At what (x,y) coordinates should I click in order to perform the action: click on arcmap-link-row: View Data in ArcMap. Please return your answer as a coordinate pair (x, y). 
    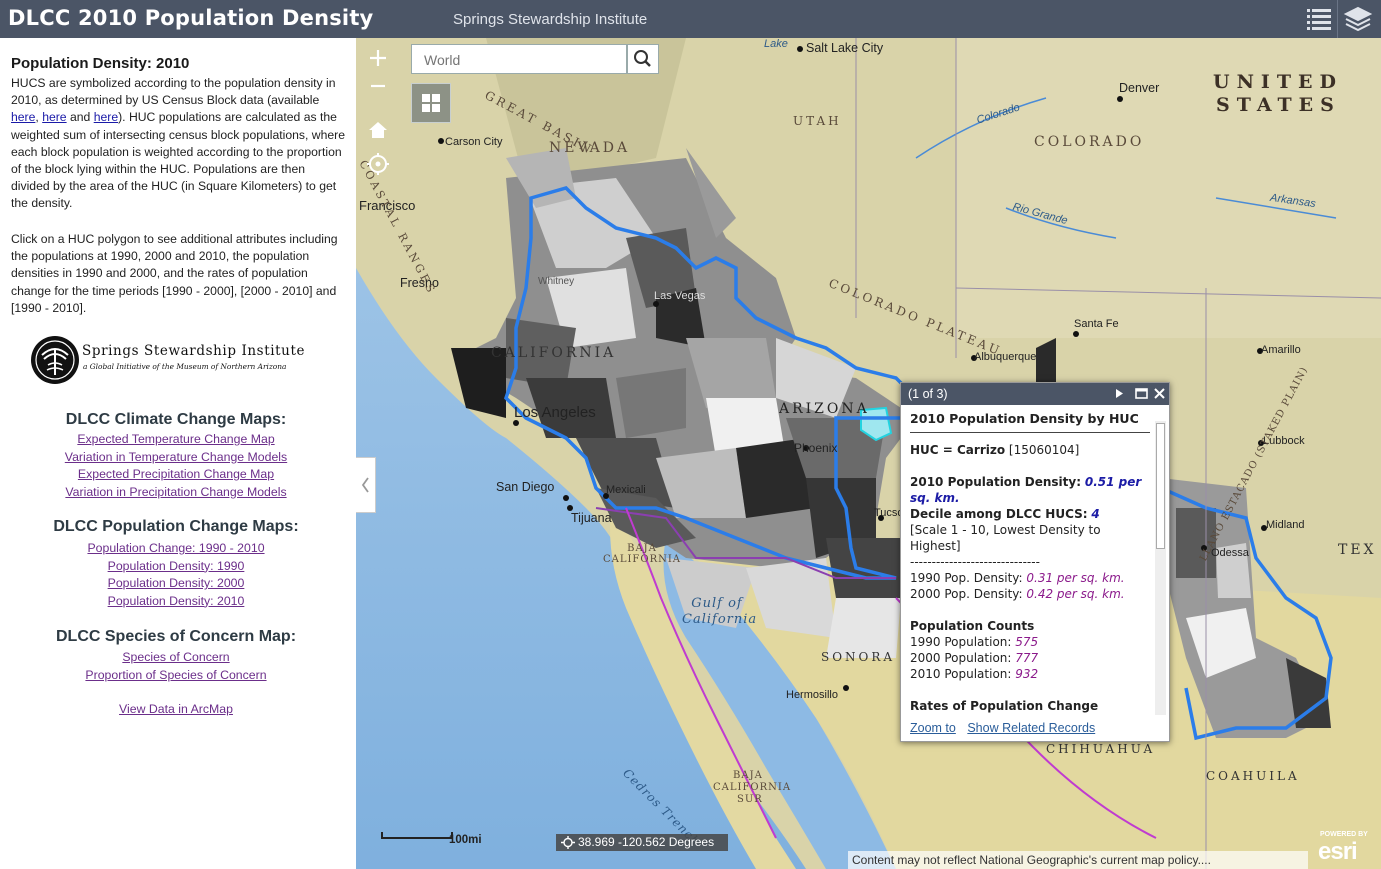
    Looking at the image, I should click on (176, 710).